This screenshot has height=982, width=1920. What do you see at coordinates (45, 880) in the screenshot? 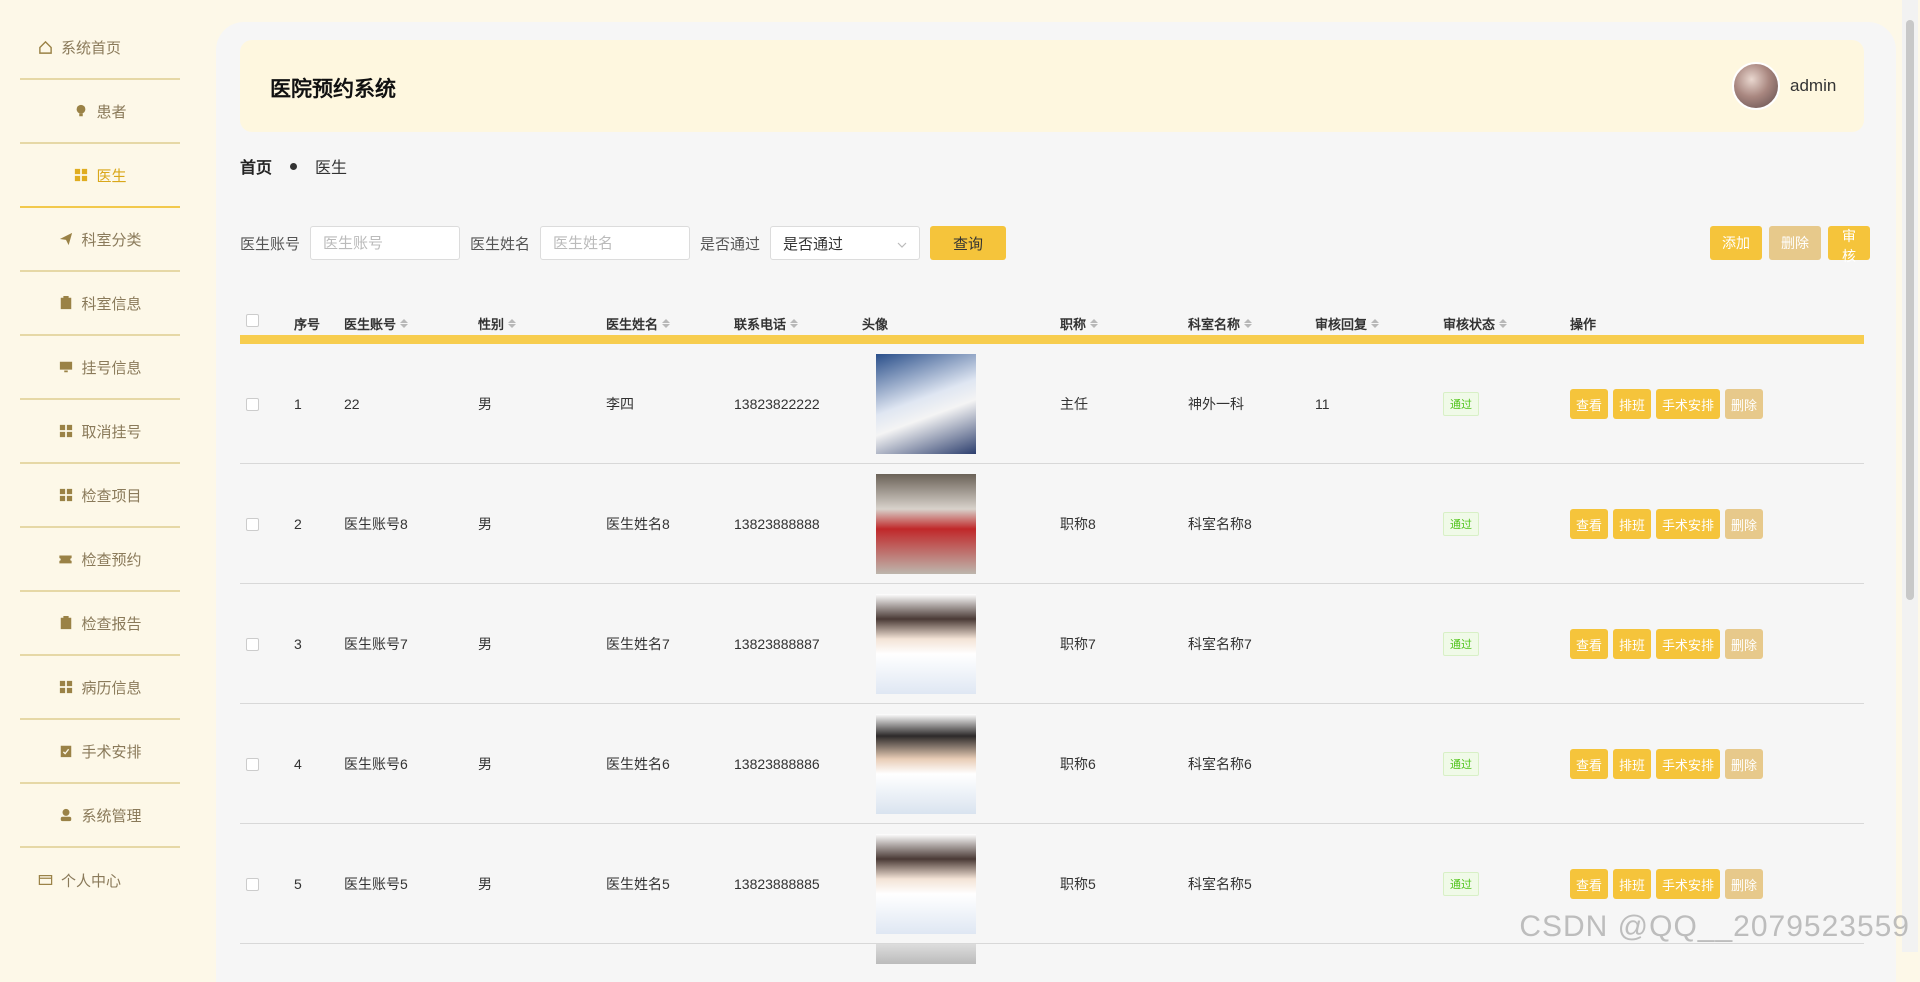
I see `card-icon` at bounding box center [45, 880].